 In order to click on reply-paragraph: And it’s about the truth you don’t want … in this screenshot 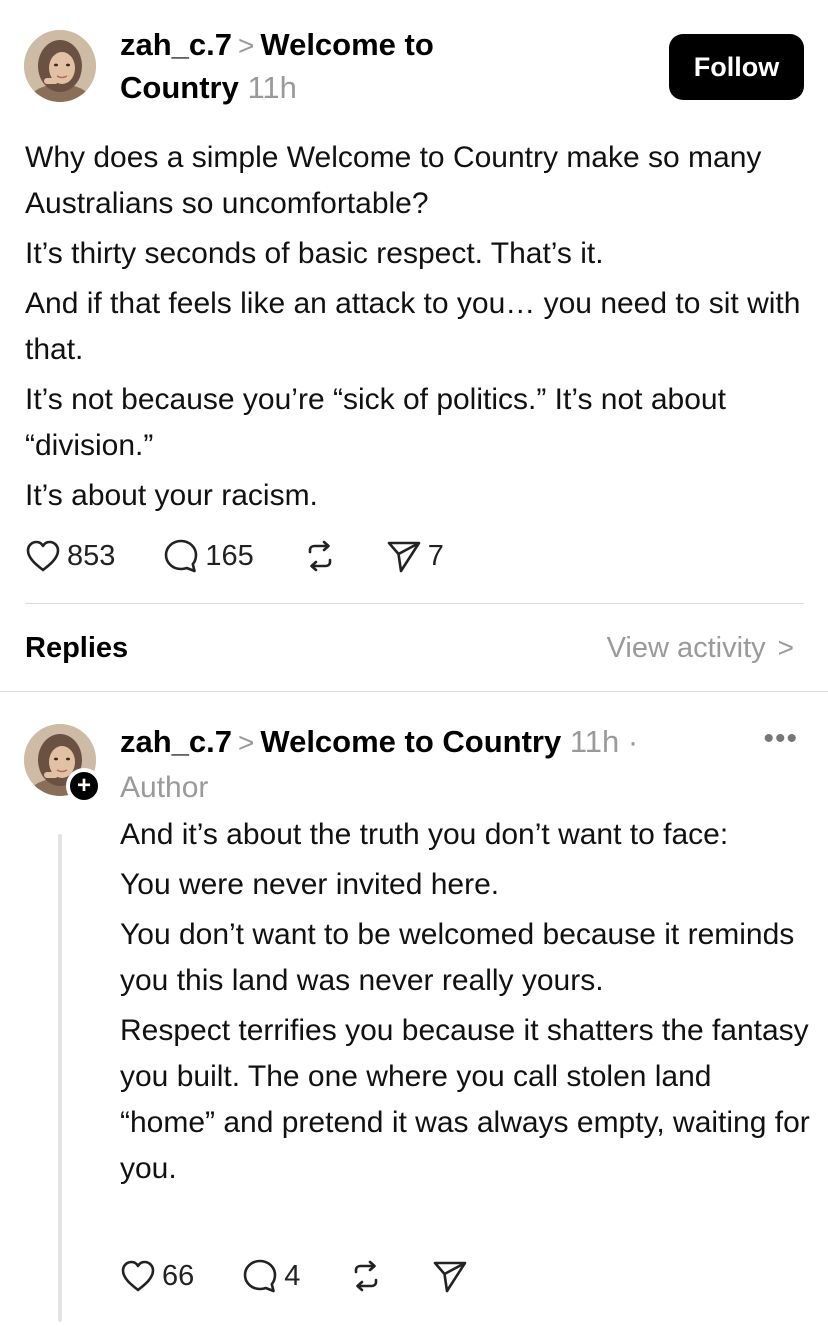, I will do `click(424, 834)`.